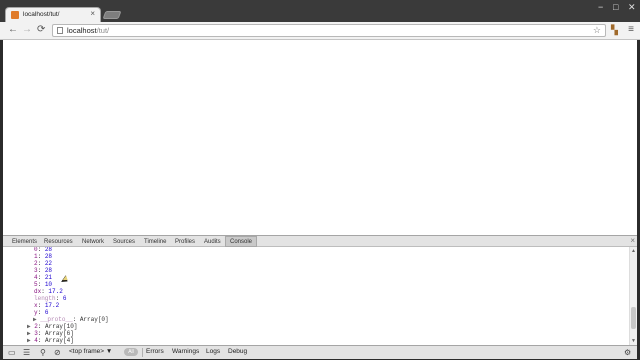  Describe the element at coordinates (93, 242) in the screenshot. I see `tab-network: Network` at that location.